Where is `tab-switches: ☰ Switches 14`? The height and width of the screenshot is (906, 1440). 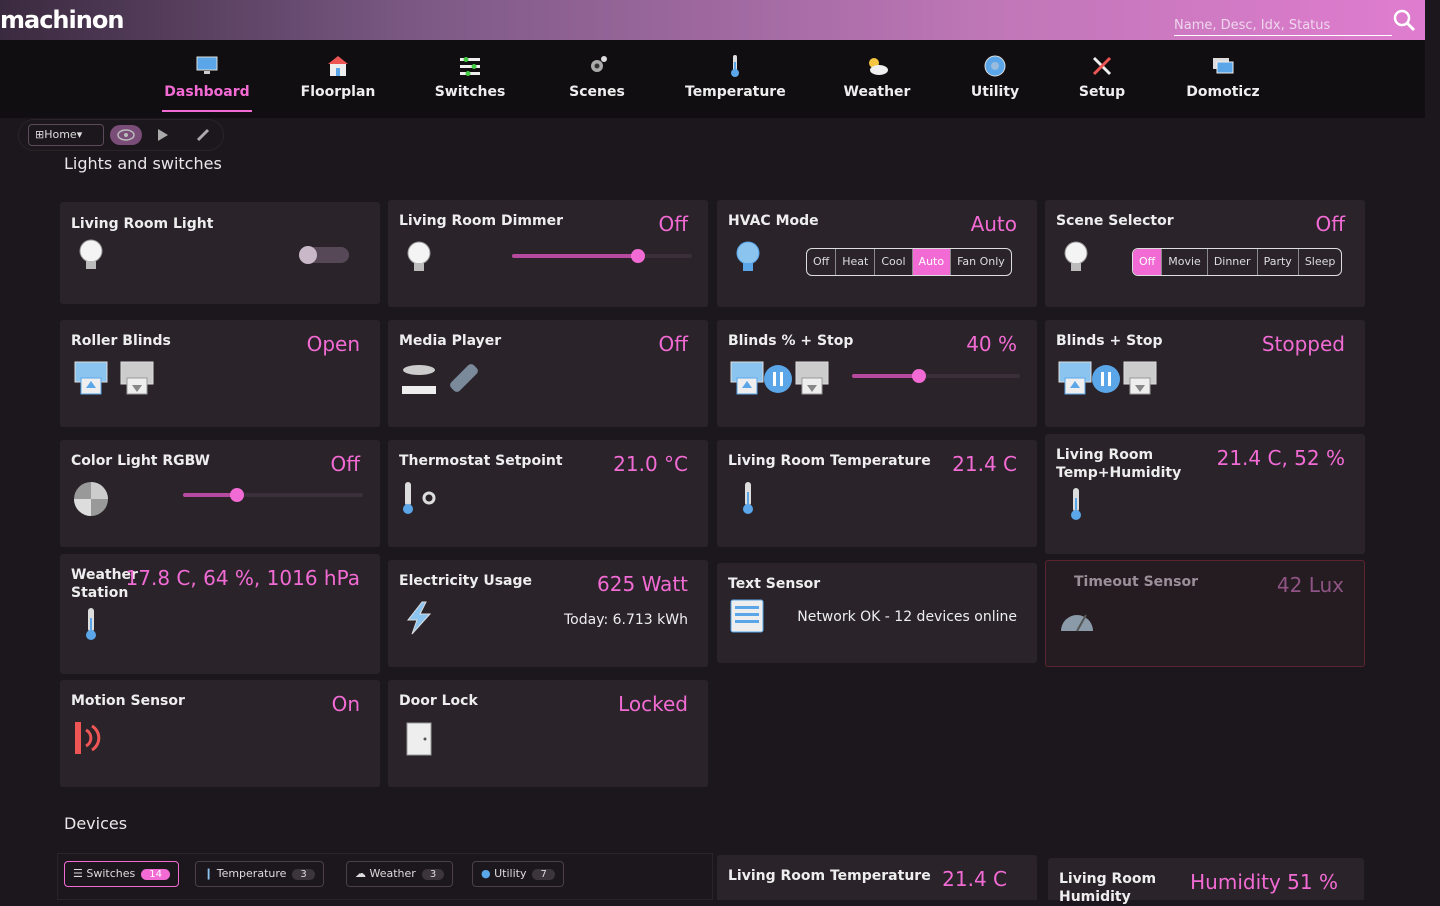 tab-switches: ☰ Switches 14 is located at coordinates (121, 874).